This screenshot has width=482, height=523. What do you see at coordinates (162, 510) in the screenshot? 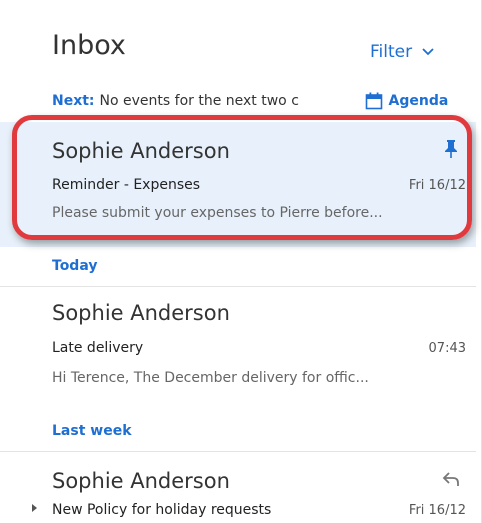
I see `message-subject: New Policy for holiday requests` at bounding box center [162, 510].